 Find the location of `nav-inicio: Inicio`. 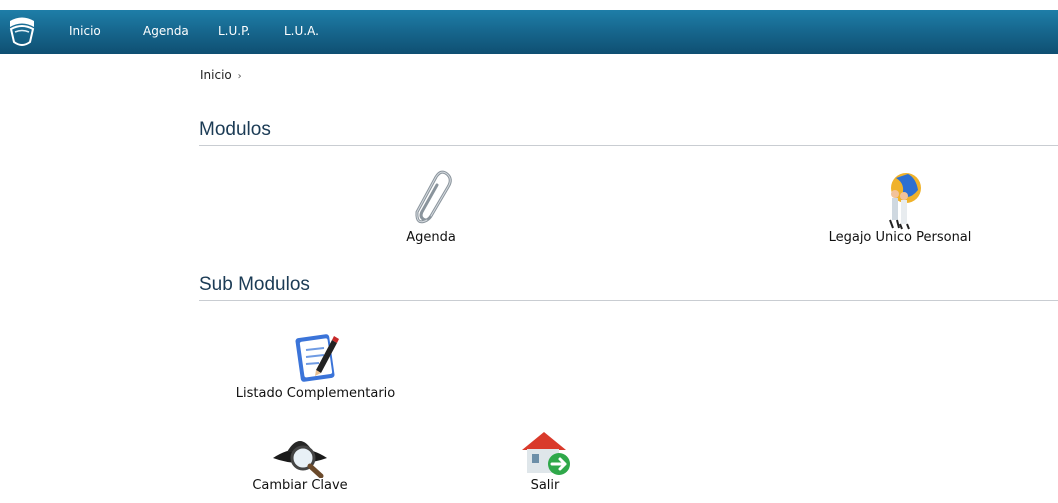

nav-inicio: Inicio is located at coordinates (85, 31).